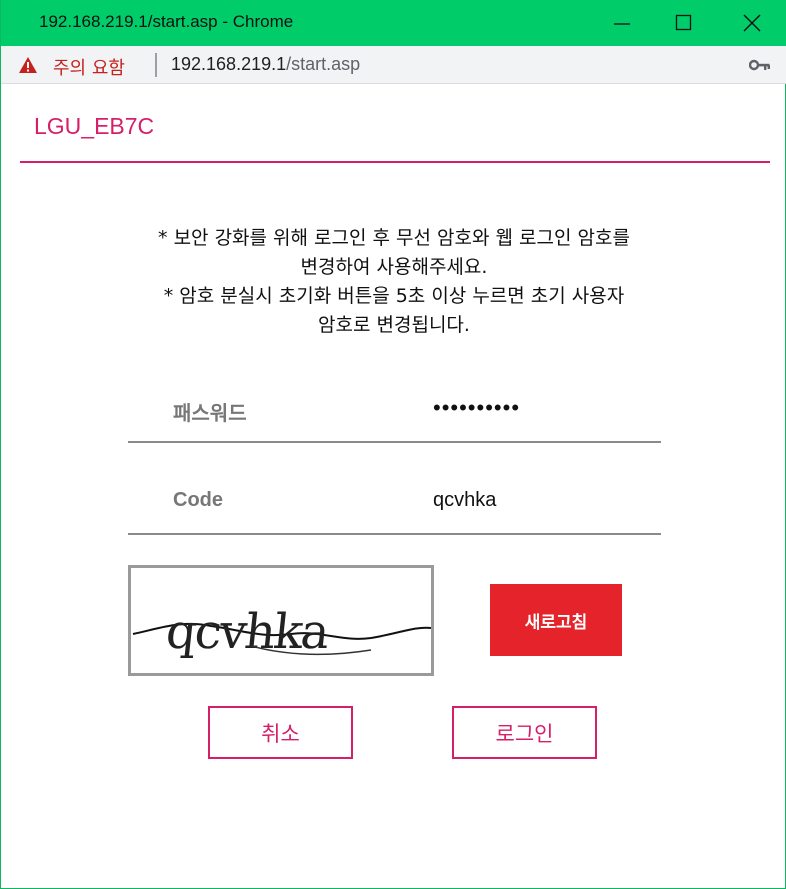 This screenshot has height=889, width=786. I want to click on router-brand-title: LGU_EB7C, so click(94, 126).